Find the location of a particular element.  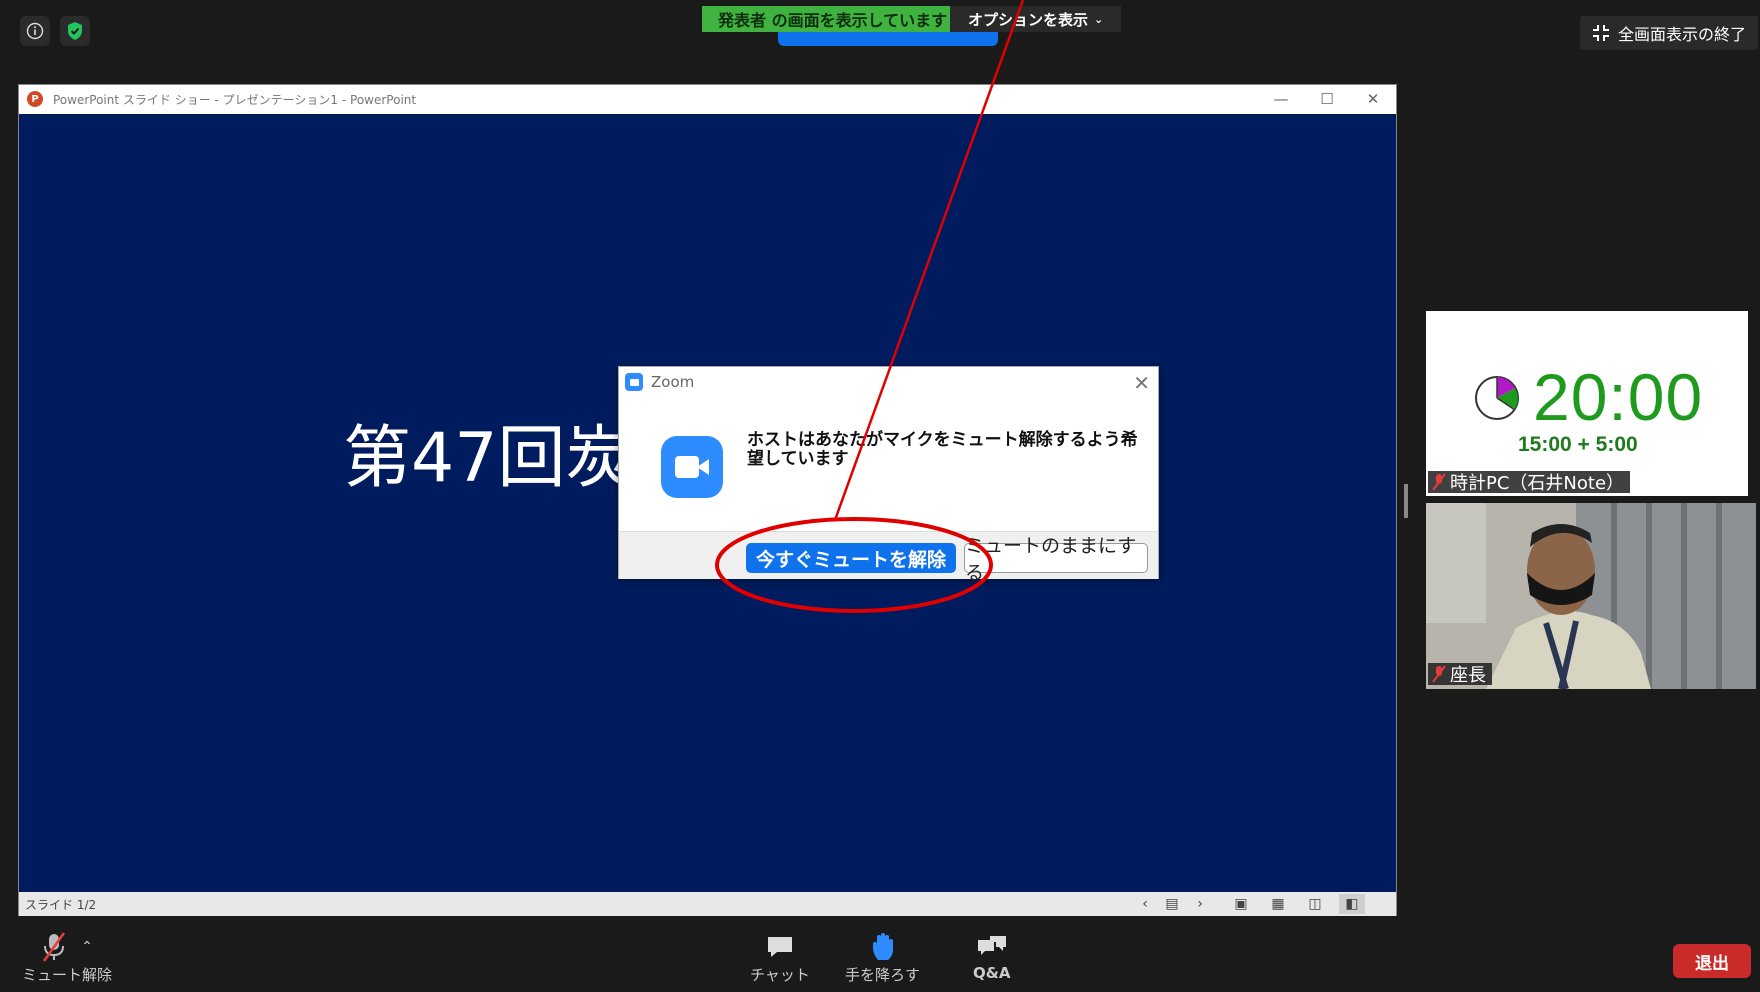

stay-muted-button: ミュートのままにする is located at coordinates (1056, 559).